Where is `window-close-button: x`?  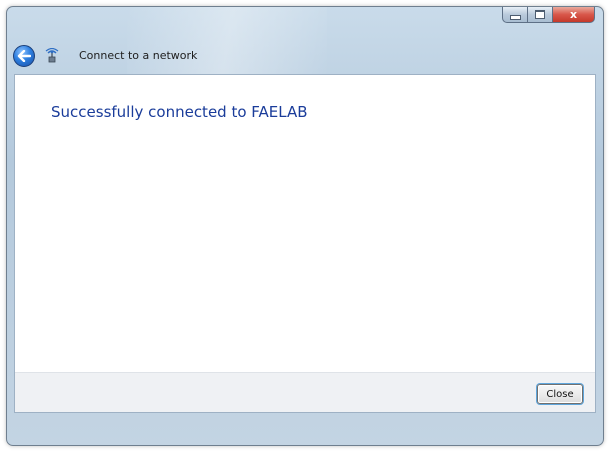 window-close-button: x is located at coordinates (573, 15).